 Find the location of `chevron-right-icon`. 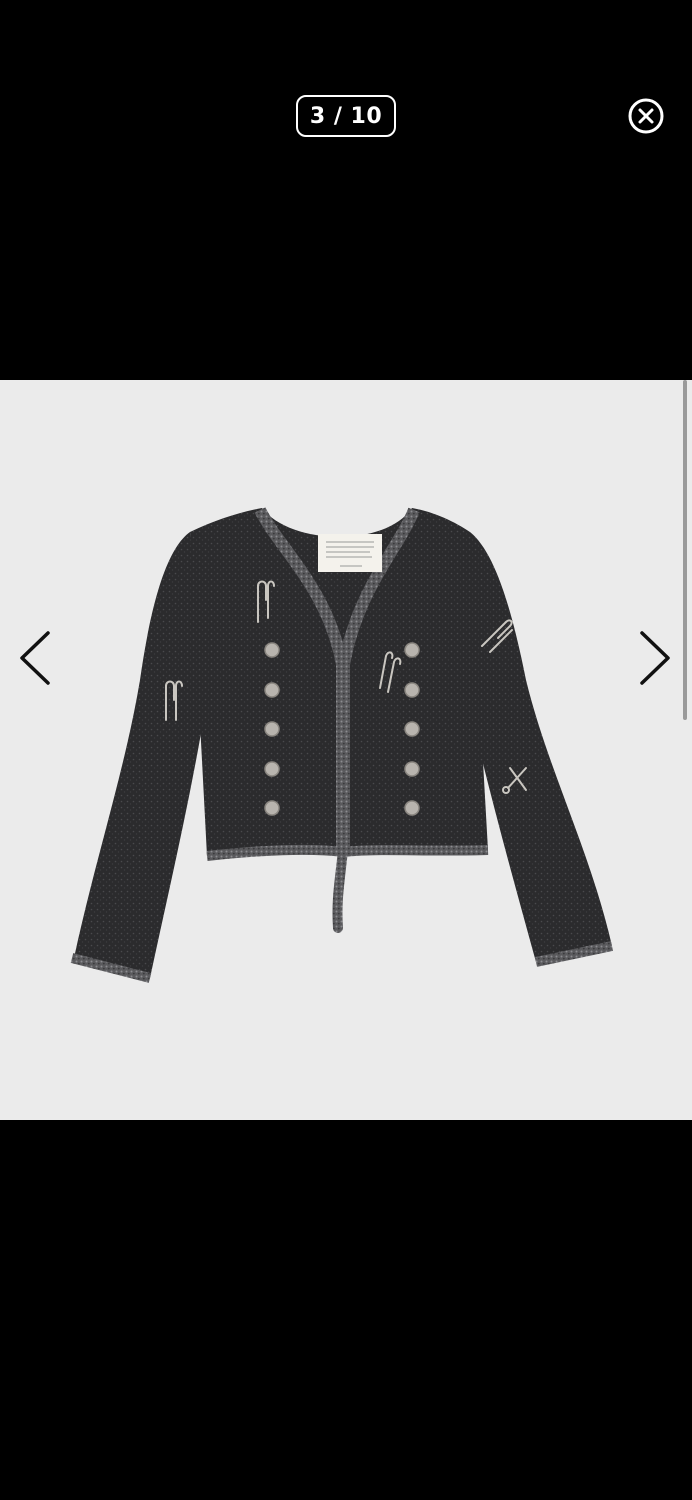

chevron-right-icon is located at coordinates (655, 658).